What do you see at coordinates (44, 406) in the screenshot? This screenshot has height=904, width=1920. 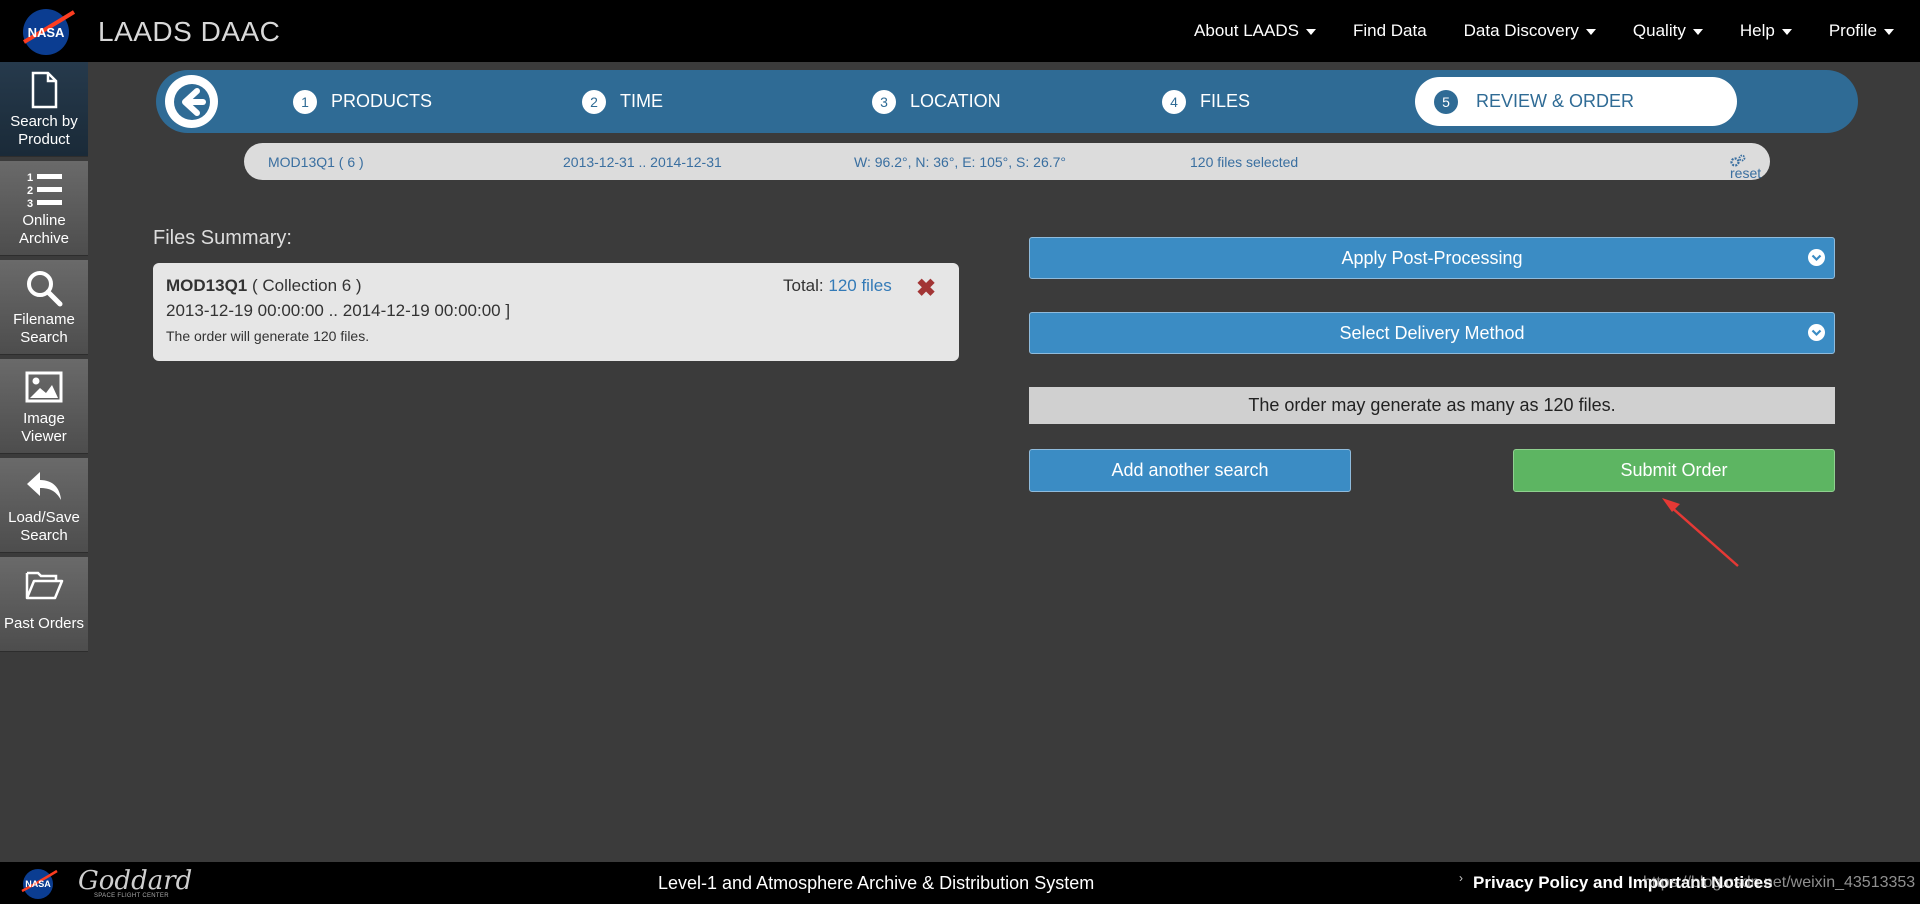 I see `sidebar-item-image-viewer: Image Viewer` at bounding box center [44, 406].